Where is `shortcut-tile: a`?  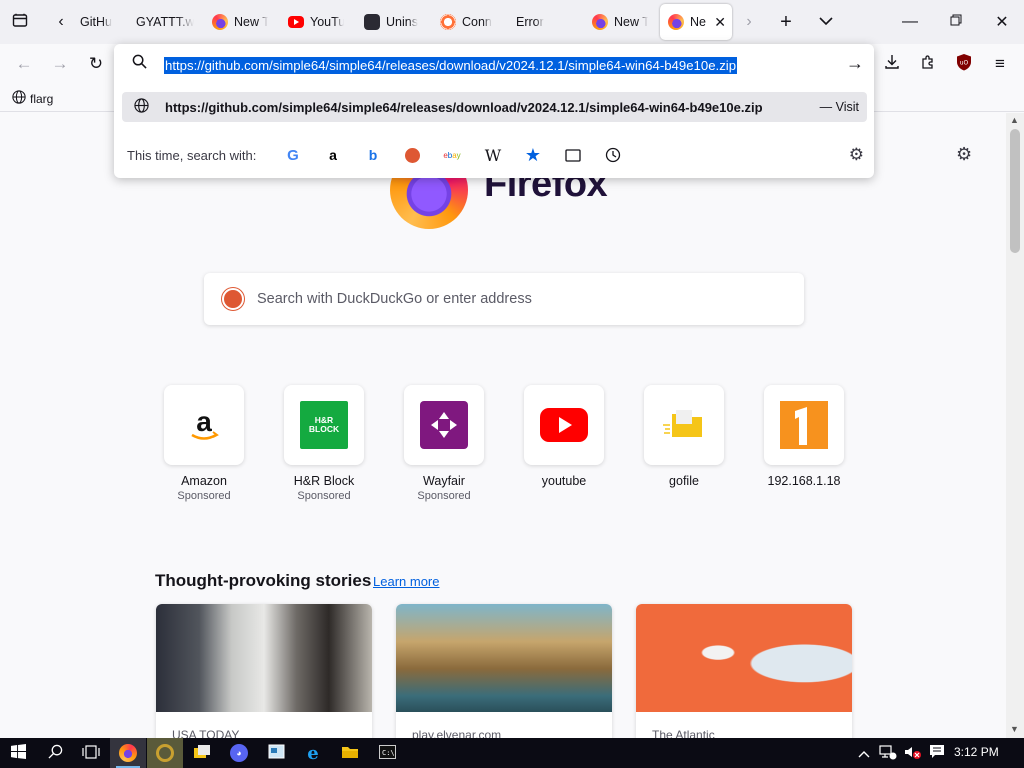 shortcut-tile: a is located at coordinates (204, 425).